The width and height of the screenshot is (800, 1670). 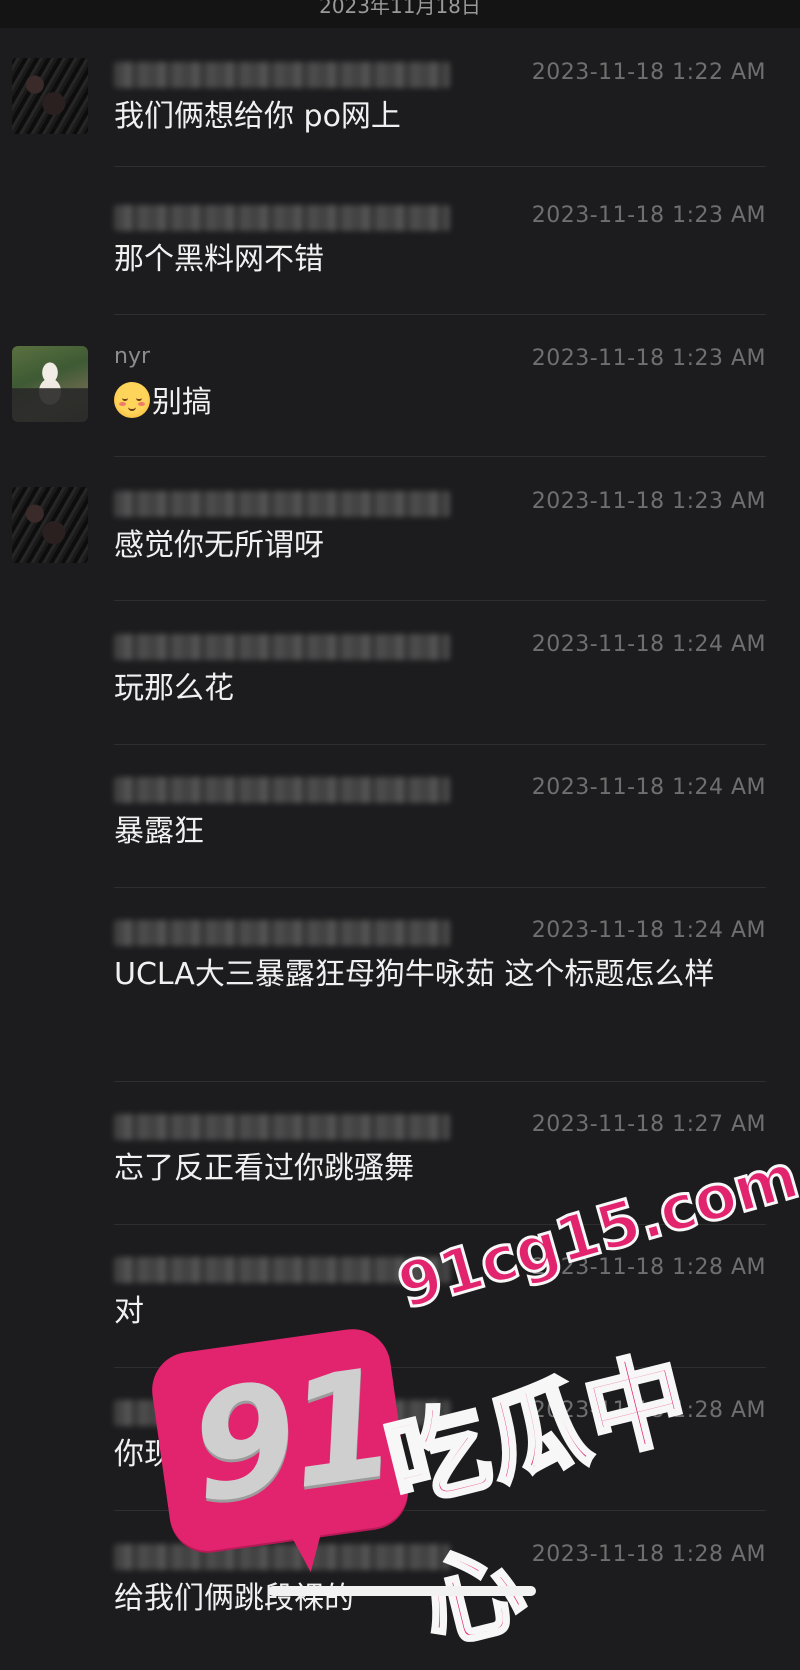 What do you see at coordinates (159, 831) in the screenshot?
I see `message-text: 暴露狂` at bounding box center [159, 831].